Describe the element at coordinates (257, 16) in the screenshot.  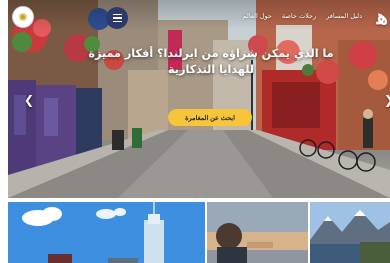
I see `nav-link-around-world: حول العالم` at that location.